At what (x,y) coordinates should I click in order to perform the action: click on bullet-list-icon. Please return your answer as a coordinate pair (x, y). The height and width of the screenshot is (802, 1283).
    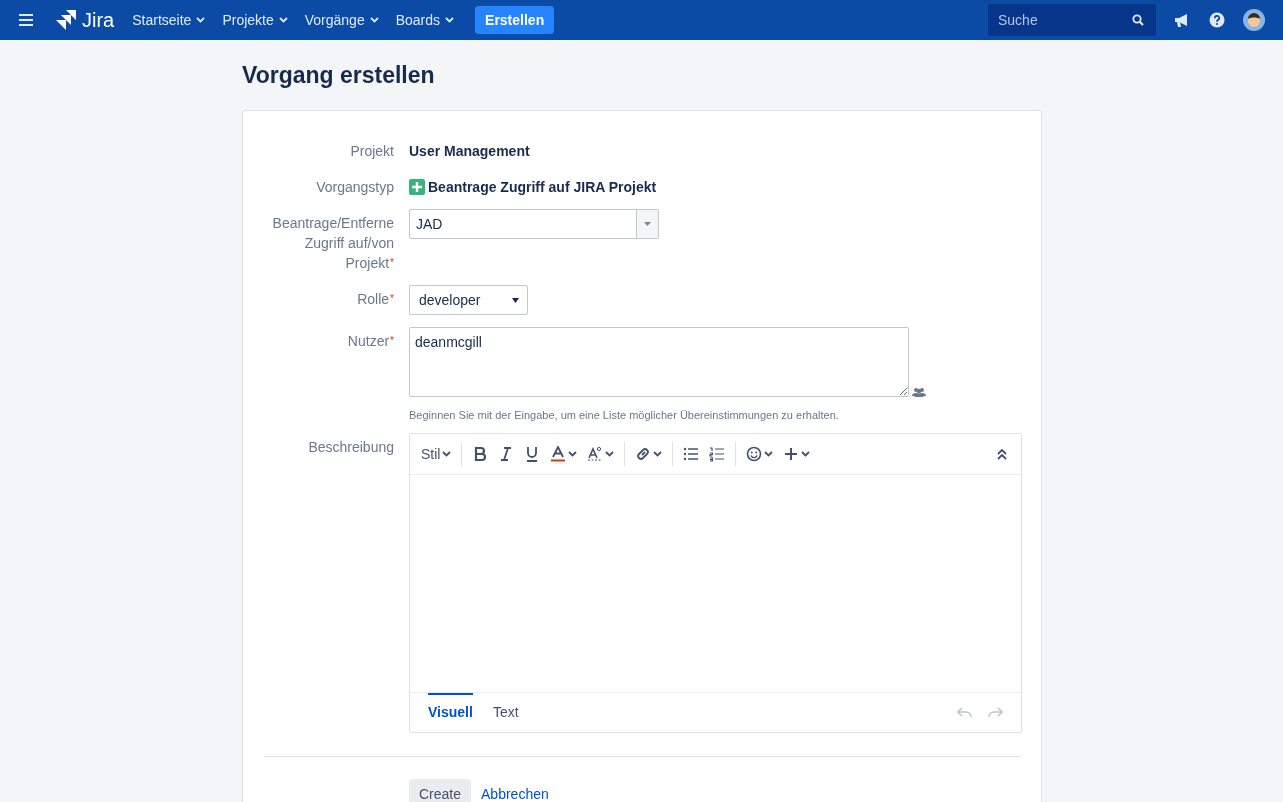
    Looking at the image, I should click on (691, 454).